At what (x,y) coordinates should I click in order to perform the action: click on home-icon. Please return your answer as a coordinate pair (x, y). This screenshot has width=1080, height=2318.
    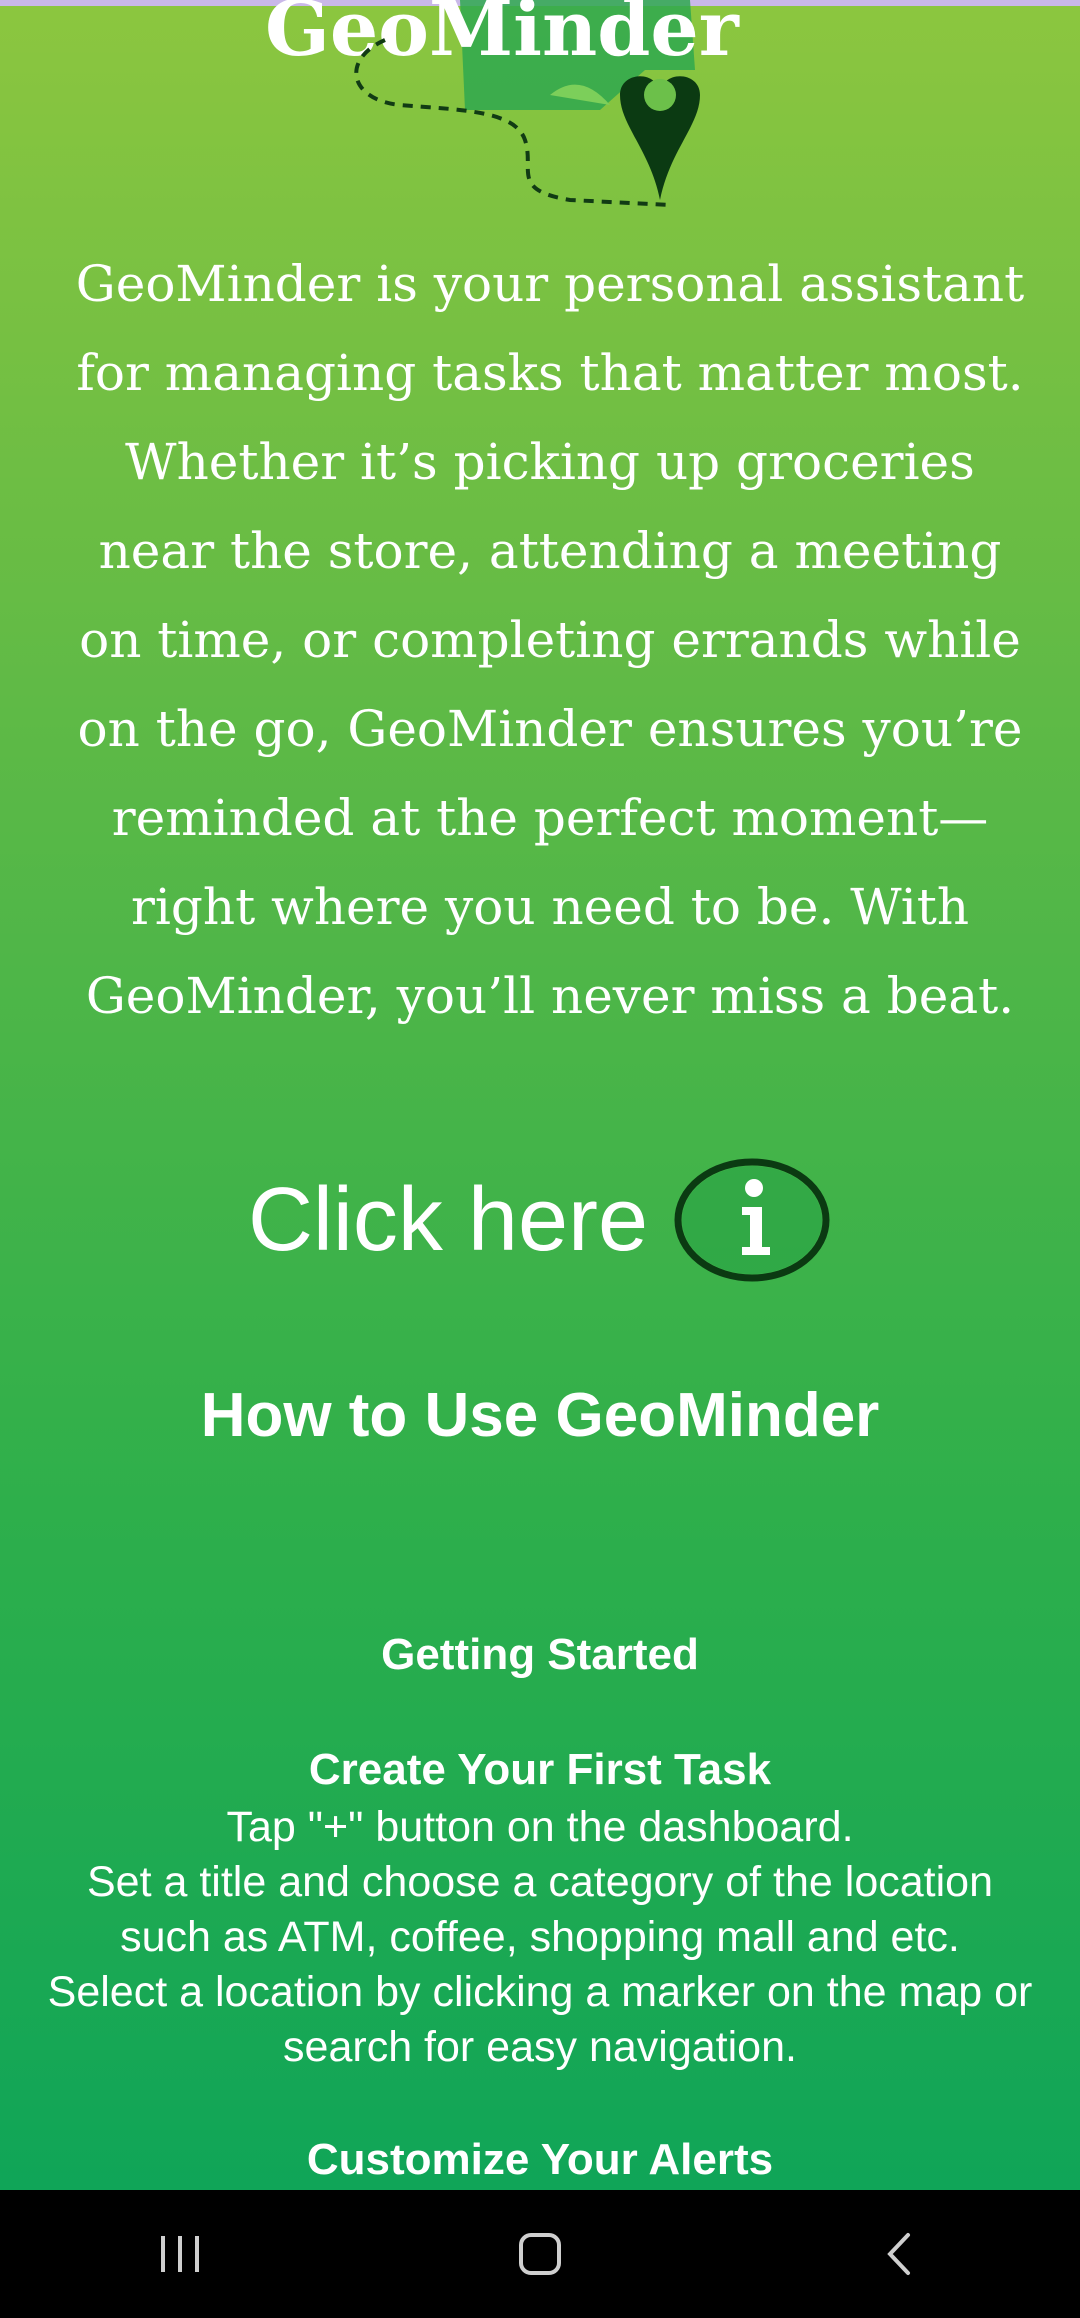
    Looking at the image, I should click on (540, 2254).